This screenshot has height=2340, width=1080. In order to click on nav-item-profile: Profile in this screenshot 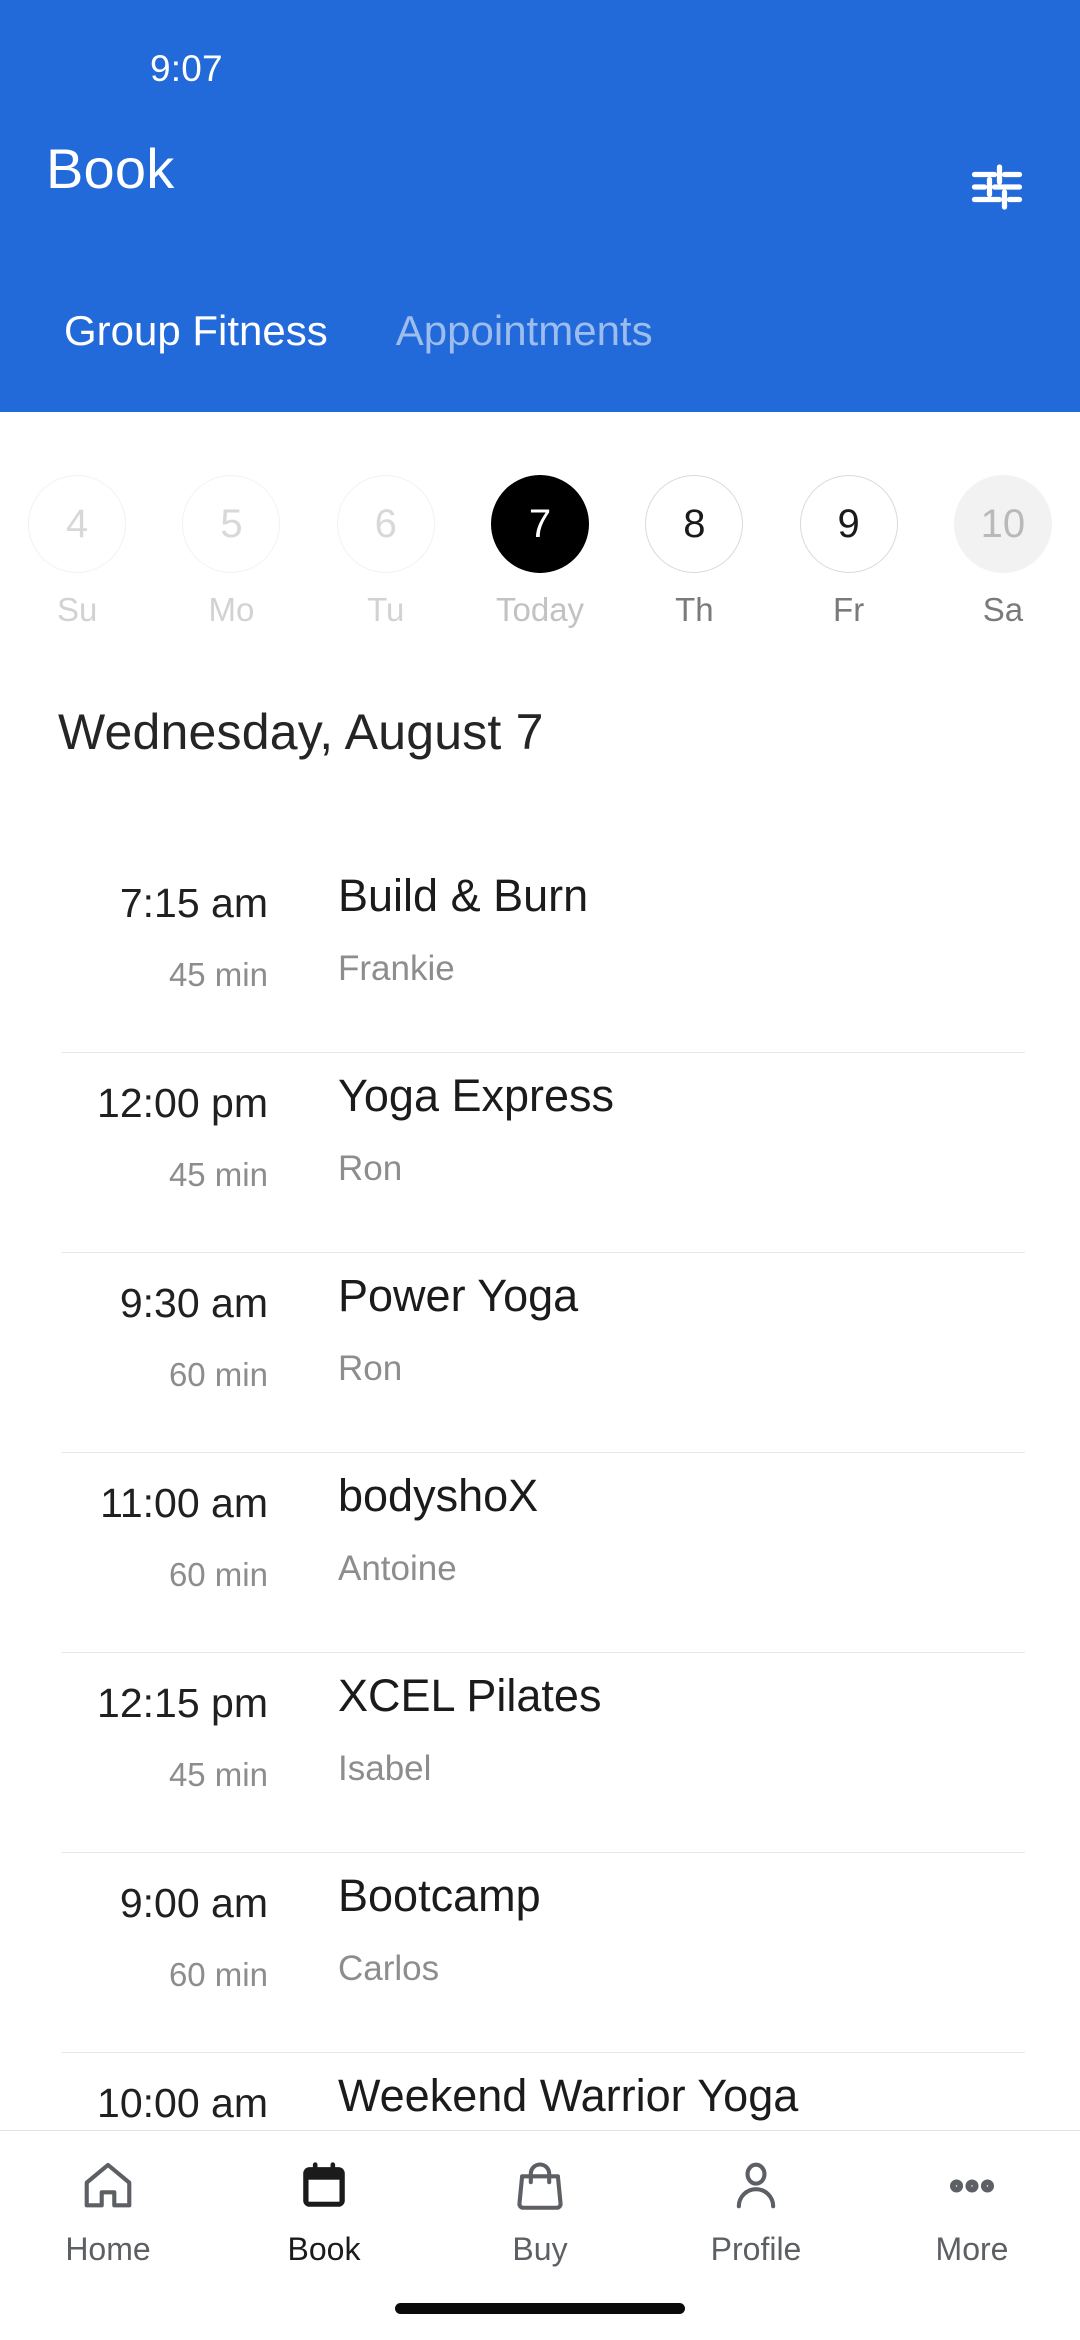, I will do `click(756, 2199)`.